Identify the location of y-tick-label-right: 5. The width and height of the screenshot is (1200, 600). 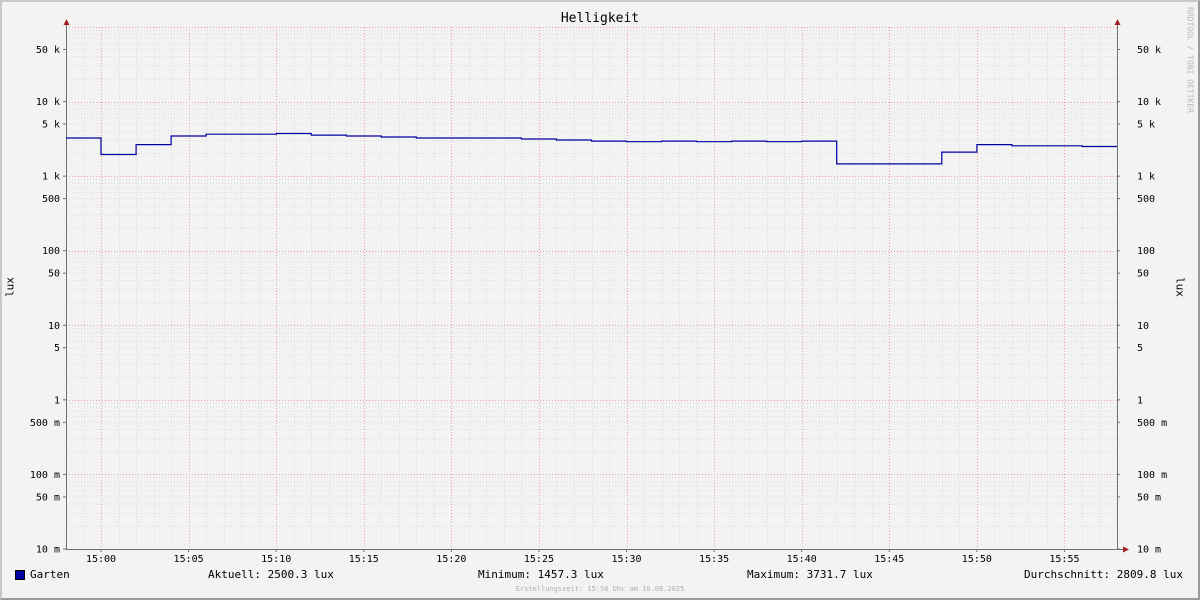
(1140, 348).